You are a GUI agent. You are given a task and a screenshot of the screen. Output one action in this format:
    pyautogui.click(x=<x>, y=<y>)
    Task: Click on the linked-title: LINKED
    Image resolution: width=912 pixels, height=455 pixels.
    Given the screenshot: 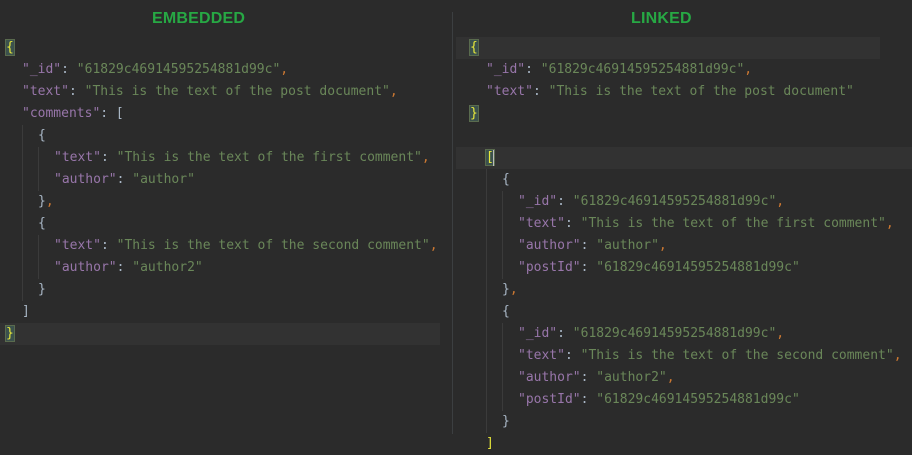 What is the action you would take?
    pyautogui.click(x=661, y=18)
    